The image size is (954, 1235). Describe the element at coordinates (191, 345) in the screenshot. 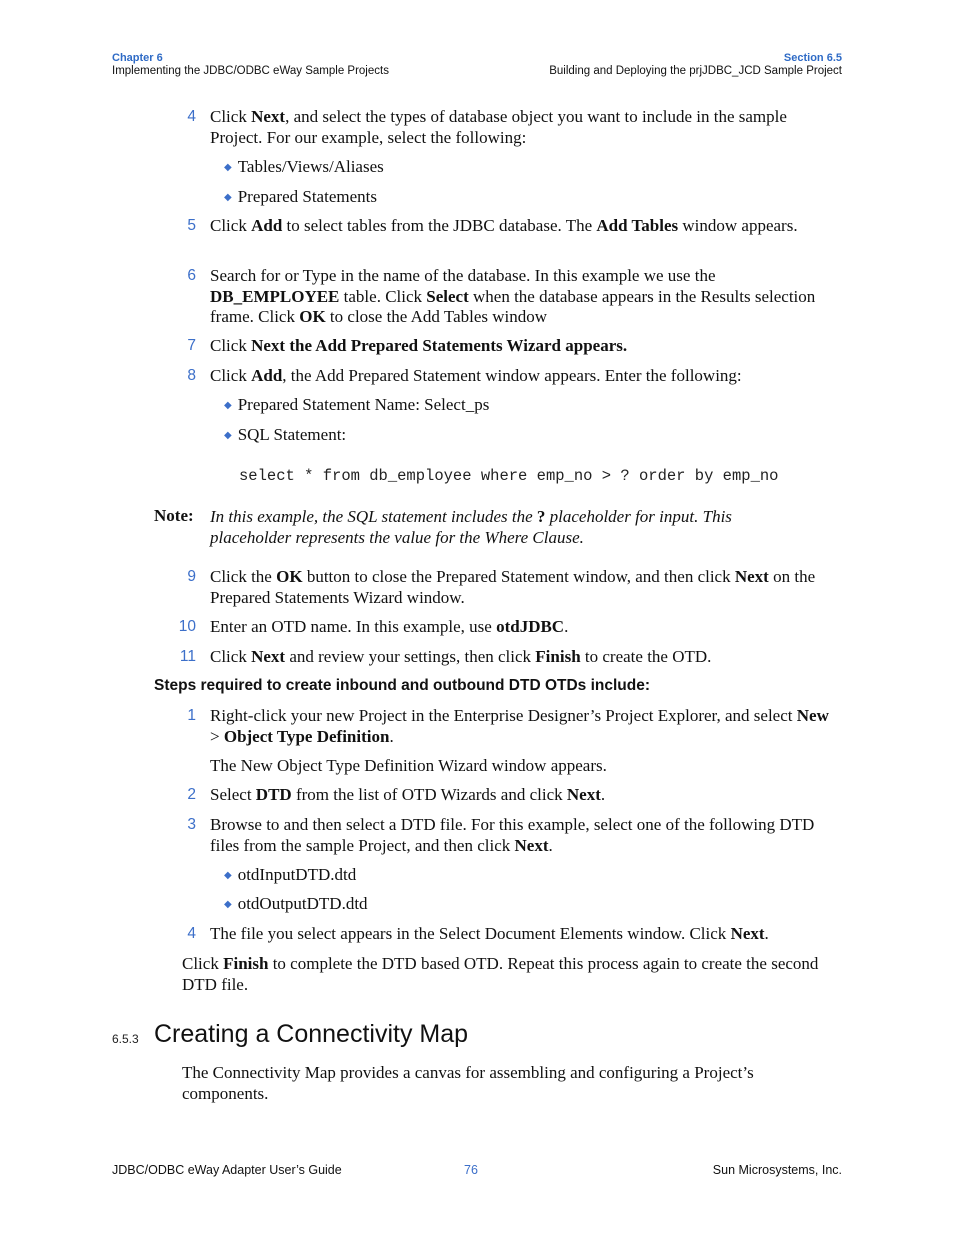

I see `step-number: 7` at that location.